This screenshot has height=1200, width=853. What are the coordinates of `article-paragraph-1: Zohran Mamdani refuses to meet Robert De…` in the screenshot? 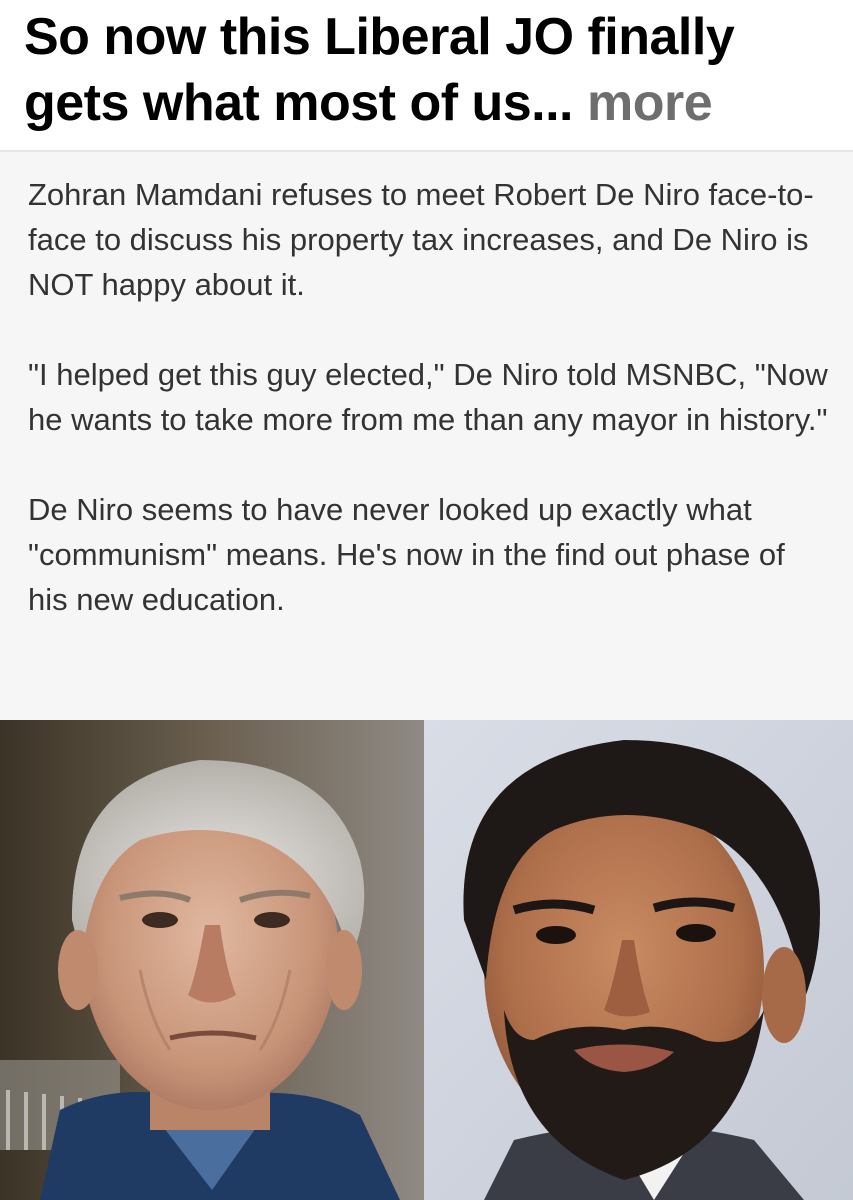 It's located at (421, 239).